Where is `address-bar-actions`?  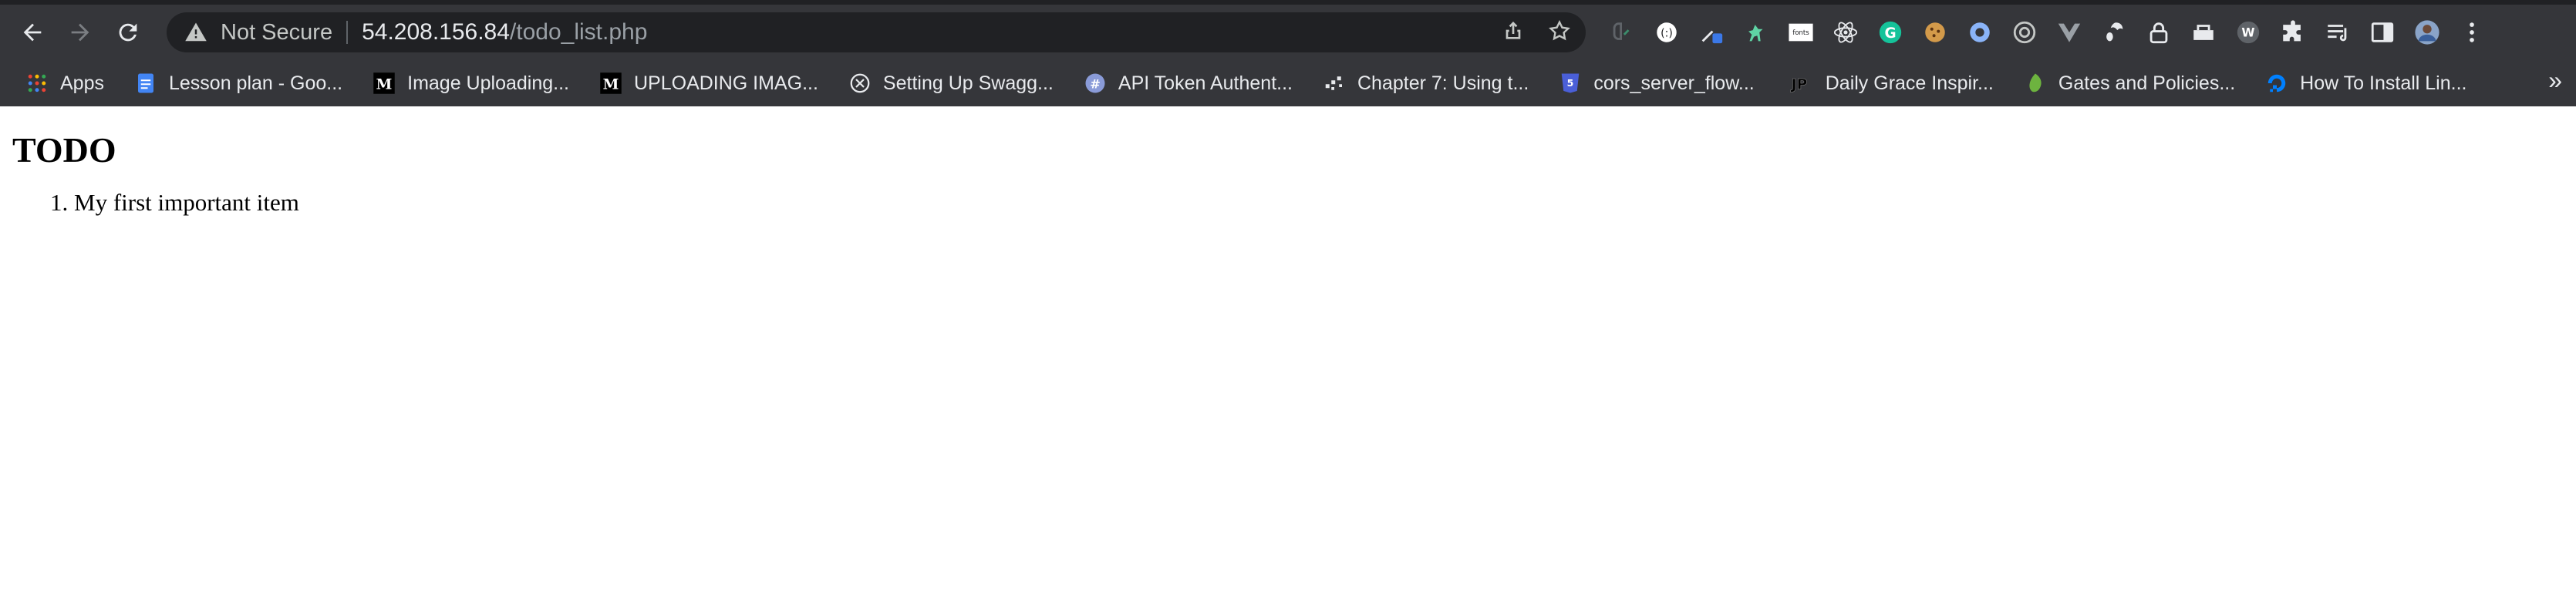
address-bar-actions is located at coordinates (1536, 32).